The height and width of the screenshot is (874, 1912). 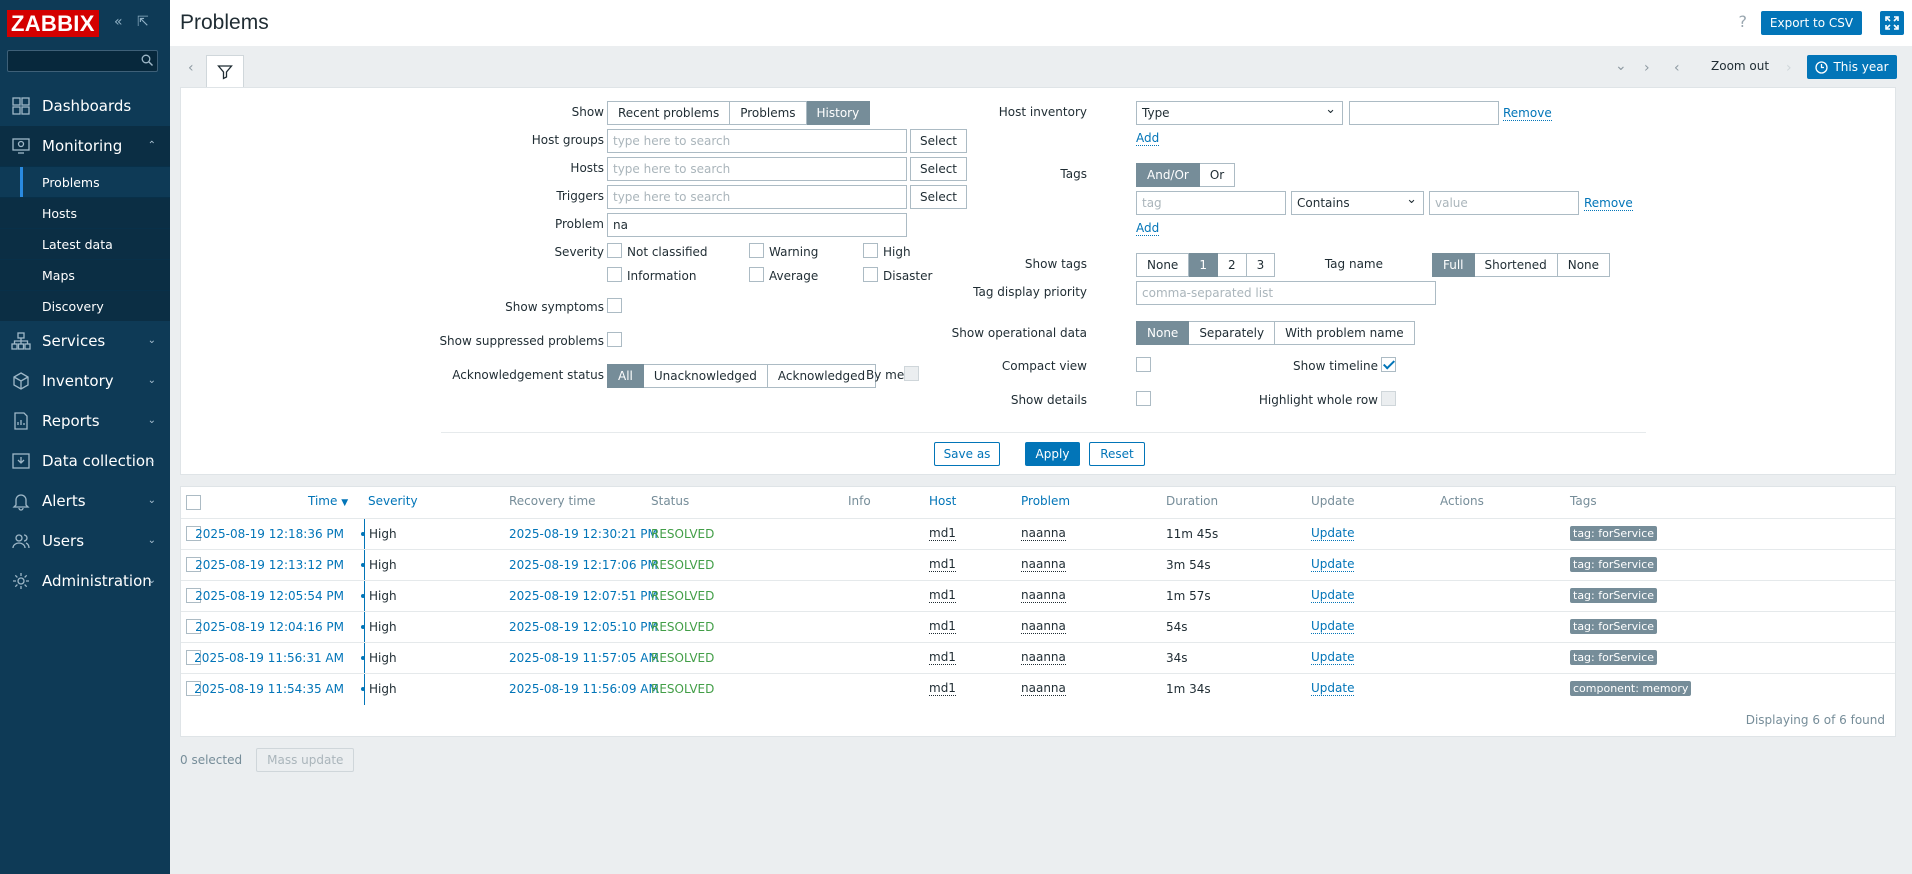 I want to click on show-details-checkbox, so click(x=1143, y=398).